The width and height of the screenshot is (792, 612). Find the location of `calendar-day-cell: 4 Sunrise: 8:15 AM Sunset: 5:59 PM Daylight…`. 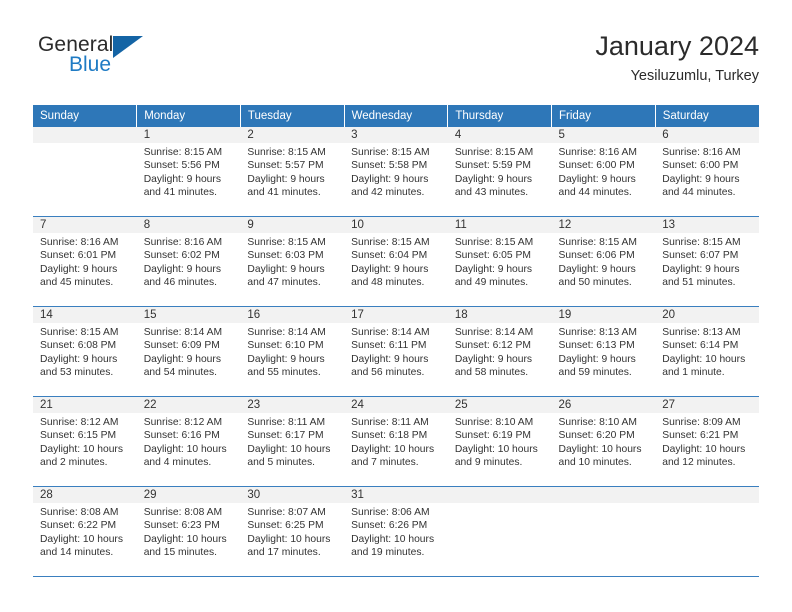

calendar-day-cell: 4 Sunrise: 8:15 AM Sunset: 5:59 PM Daylight… is located at coordinates (499, 172).